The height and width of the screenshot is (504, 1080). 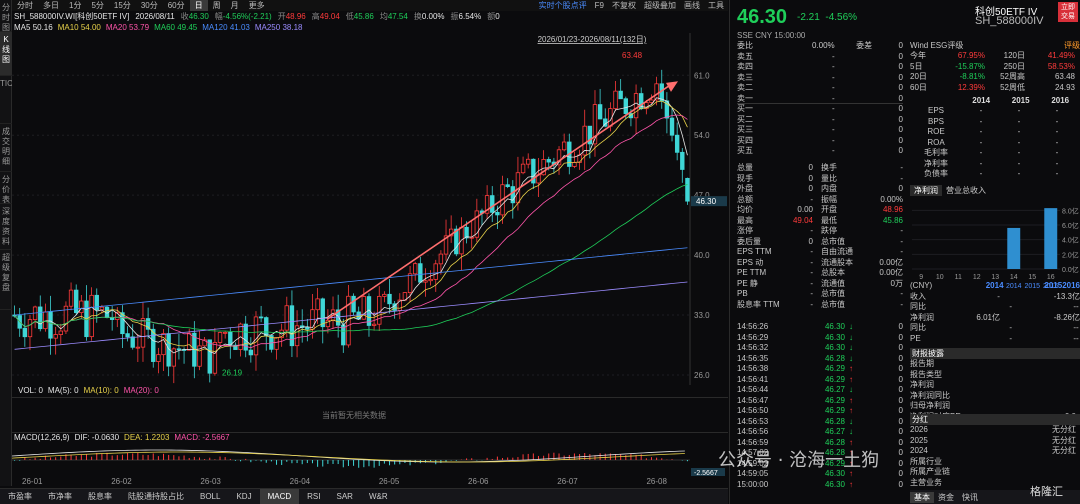 I want to click on tick-row: 14:56:41 46.29 ↑ 0, so click(x=820, y=380).